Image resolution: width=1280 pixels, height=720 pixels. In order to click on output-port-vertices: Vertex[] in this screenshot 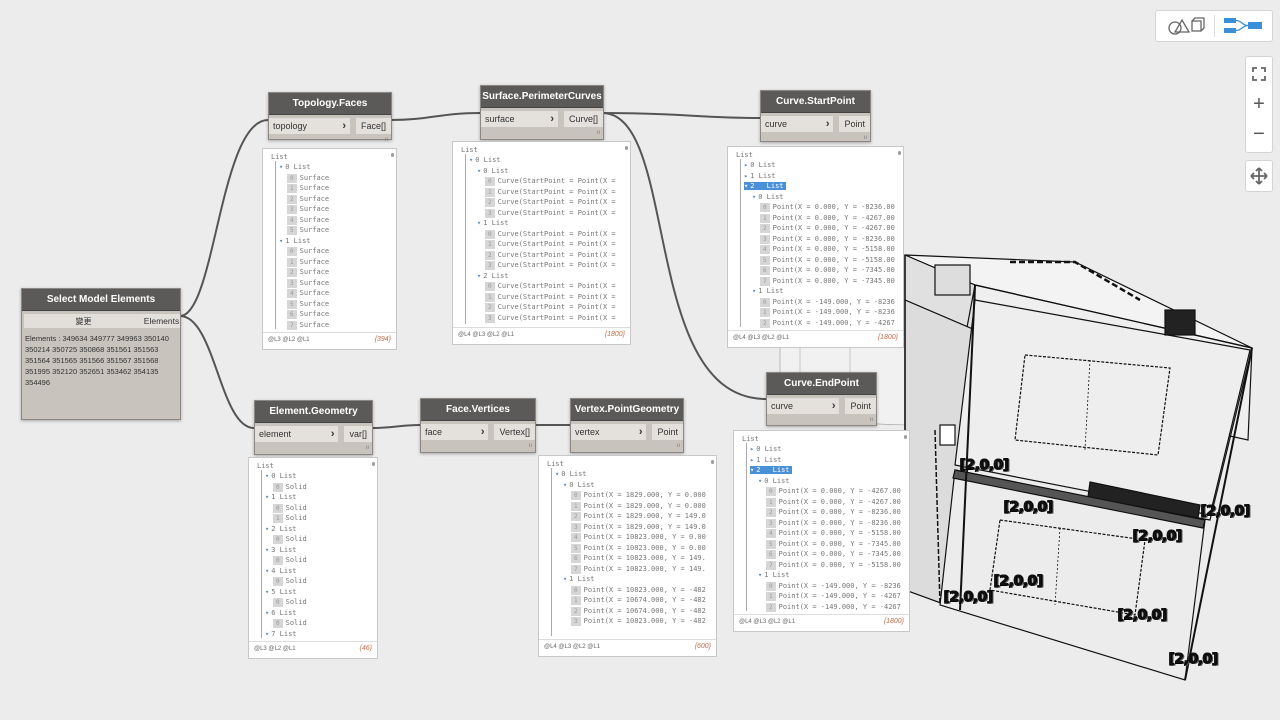, I will do `click(514, 432)`.